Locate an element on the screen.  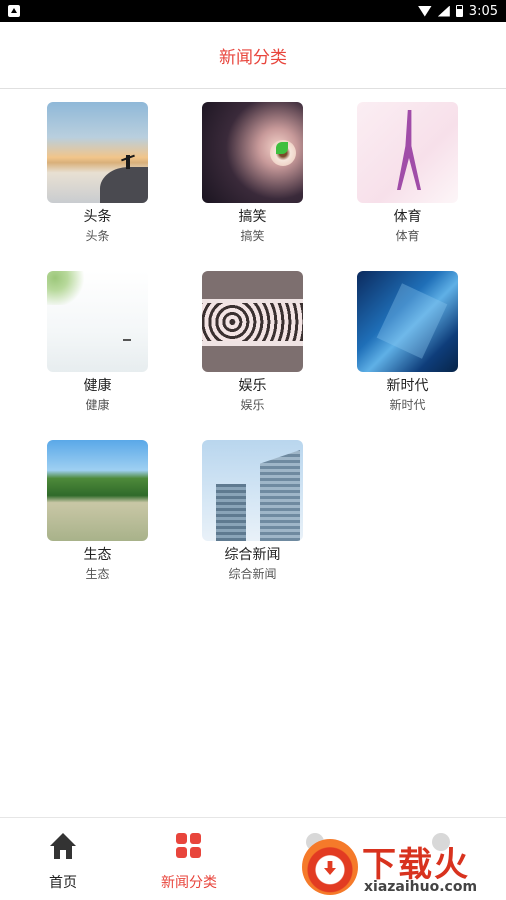
signal-icon is located at coordinates (443, 11).